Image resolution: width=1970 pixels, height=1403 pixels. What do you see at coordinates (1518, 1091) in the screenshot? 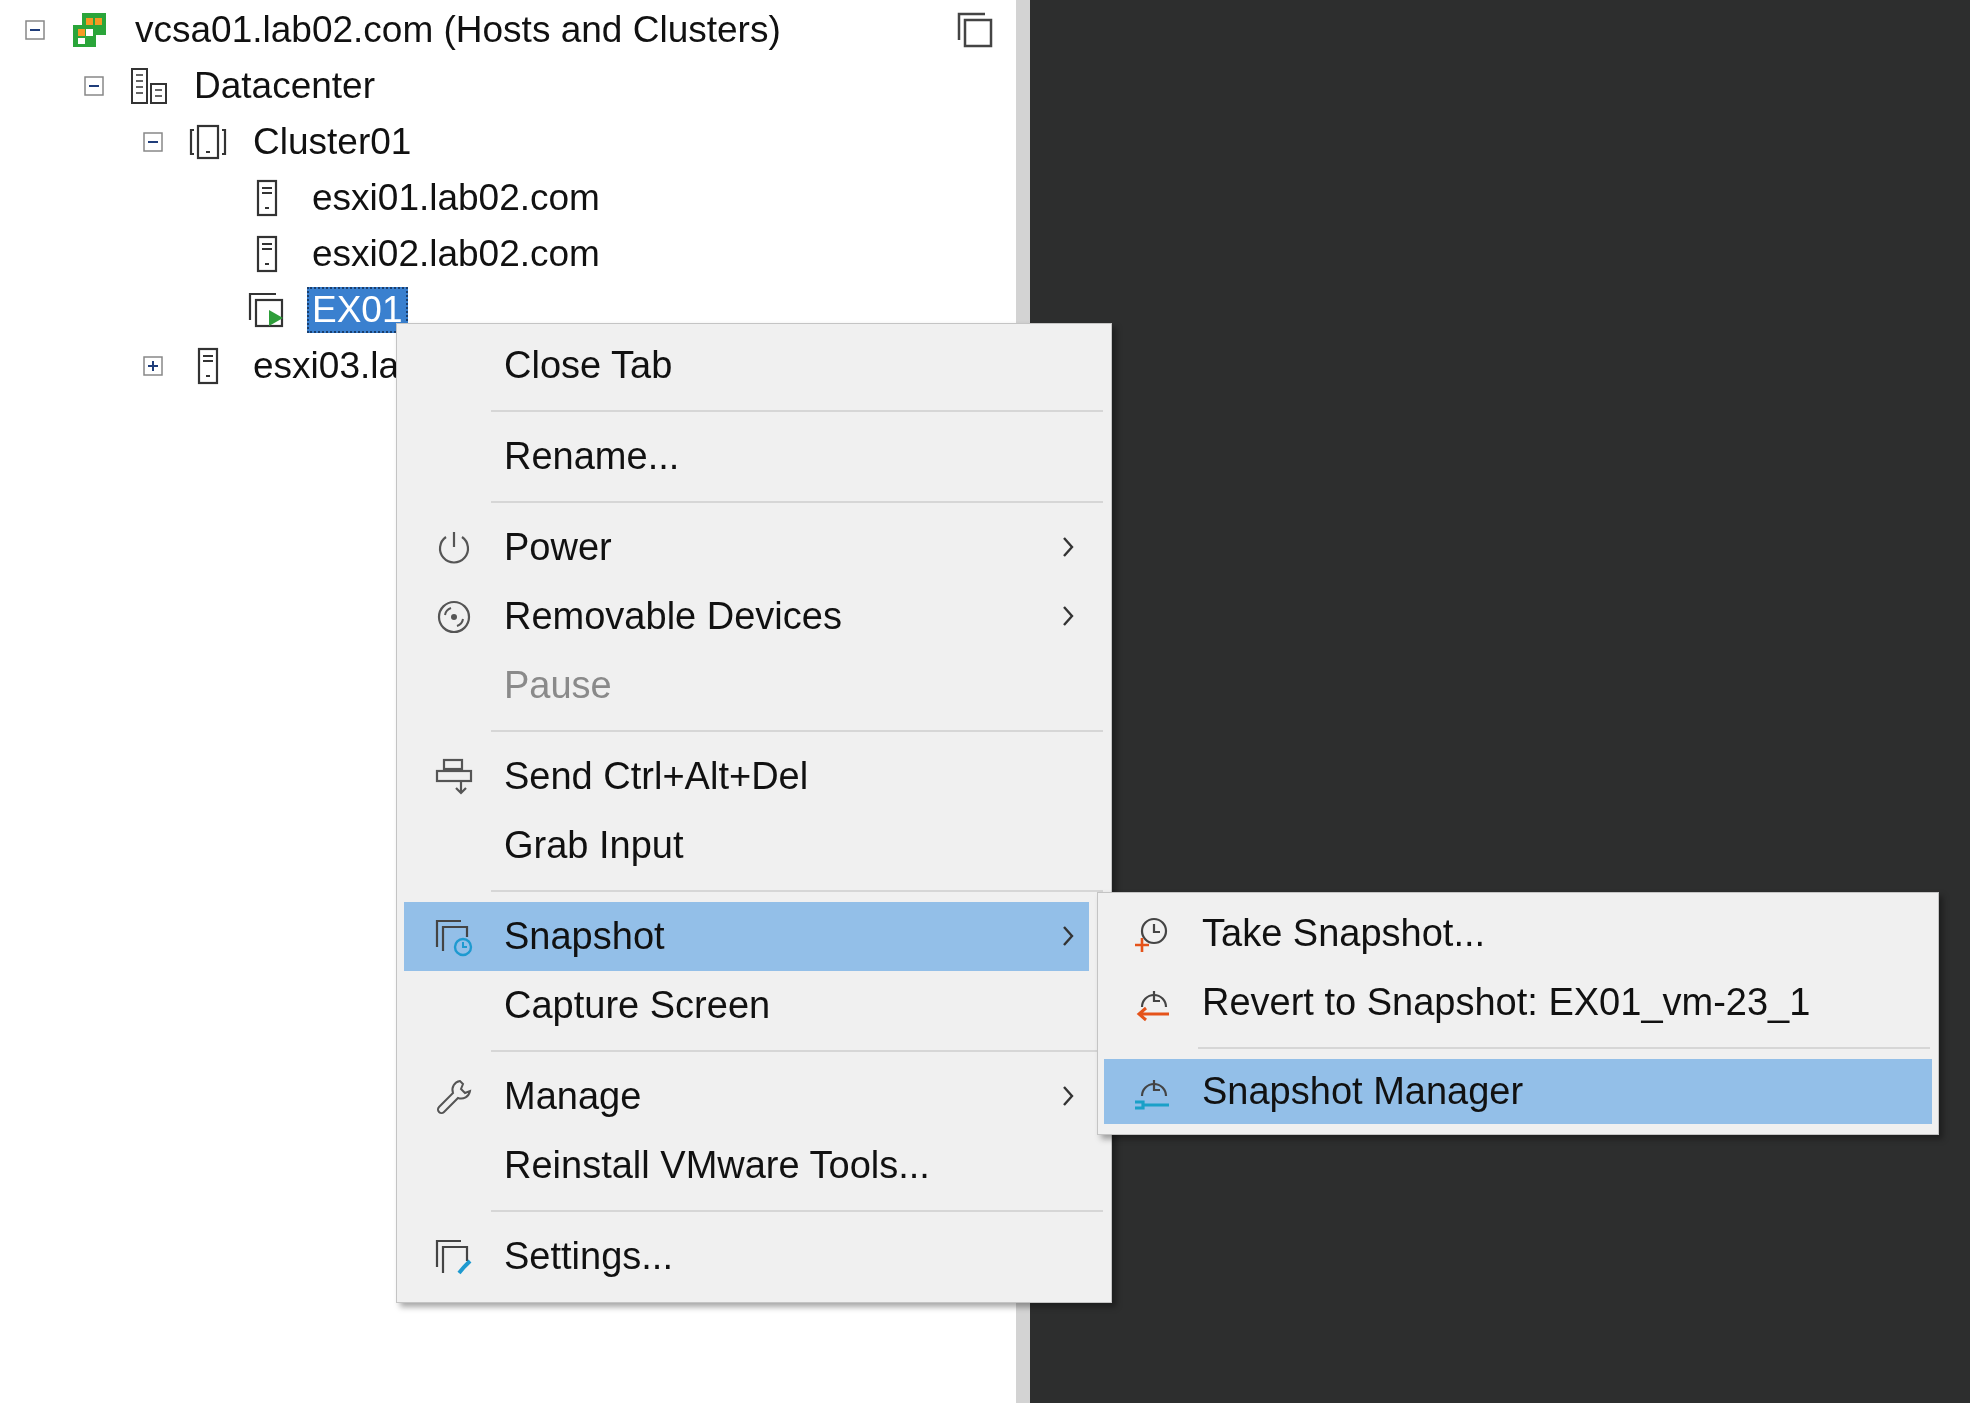
I see `menu-item: Snapshot Manager` at bounding box center [1518, 1091].